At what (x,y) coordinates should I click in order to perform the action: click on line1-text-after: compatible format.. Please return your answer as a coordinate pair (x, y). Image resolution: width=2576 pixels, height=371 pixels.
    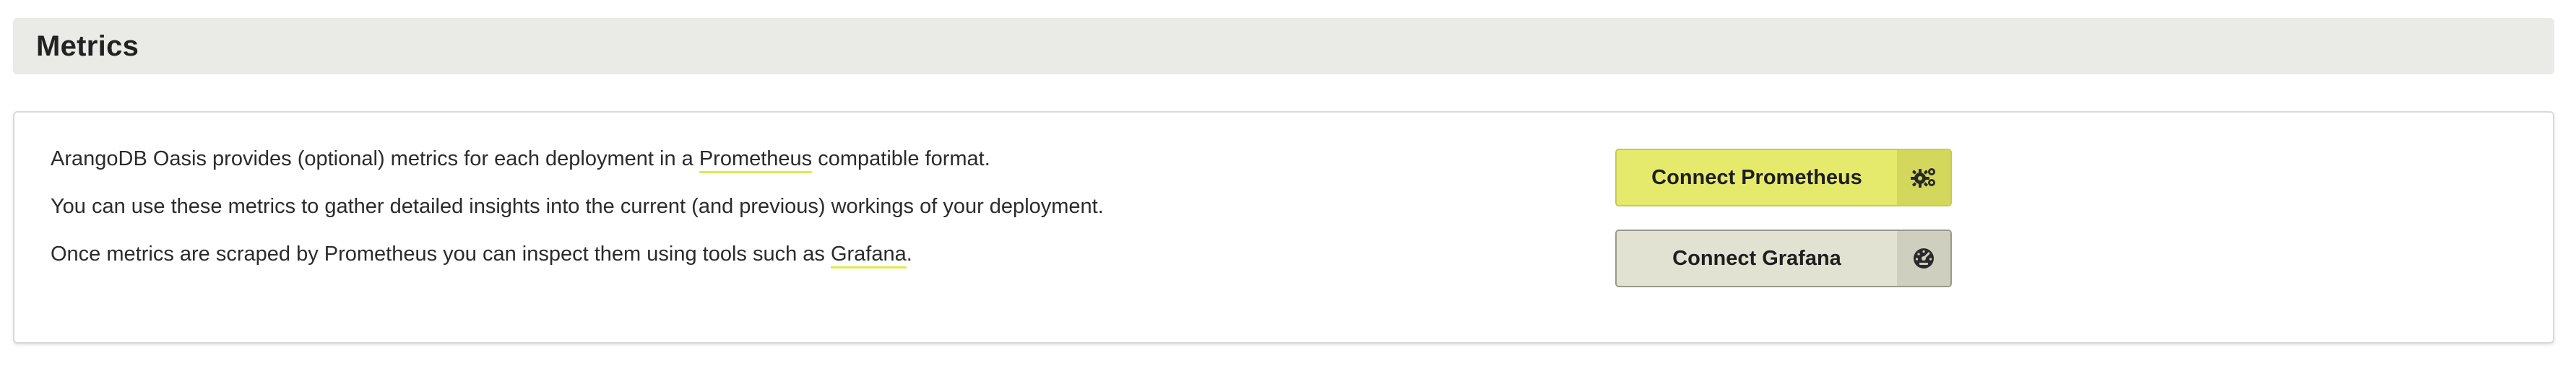
    Looking at the image, I should click on (901, 158).